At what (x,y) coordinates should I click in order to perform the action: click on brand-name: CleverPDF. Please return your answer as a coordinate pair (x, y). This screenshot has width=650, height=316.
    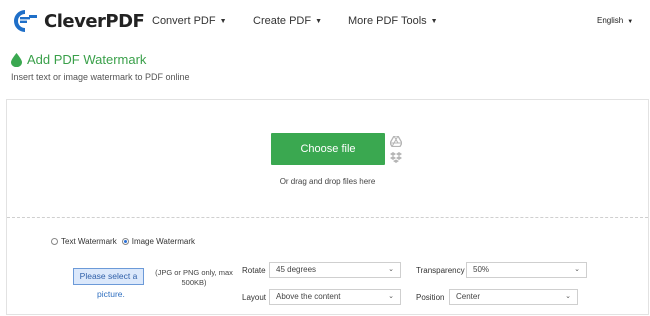
    Looking at the image, I should click on (94, 21).